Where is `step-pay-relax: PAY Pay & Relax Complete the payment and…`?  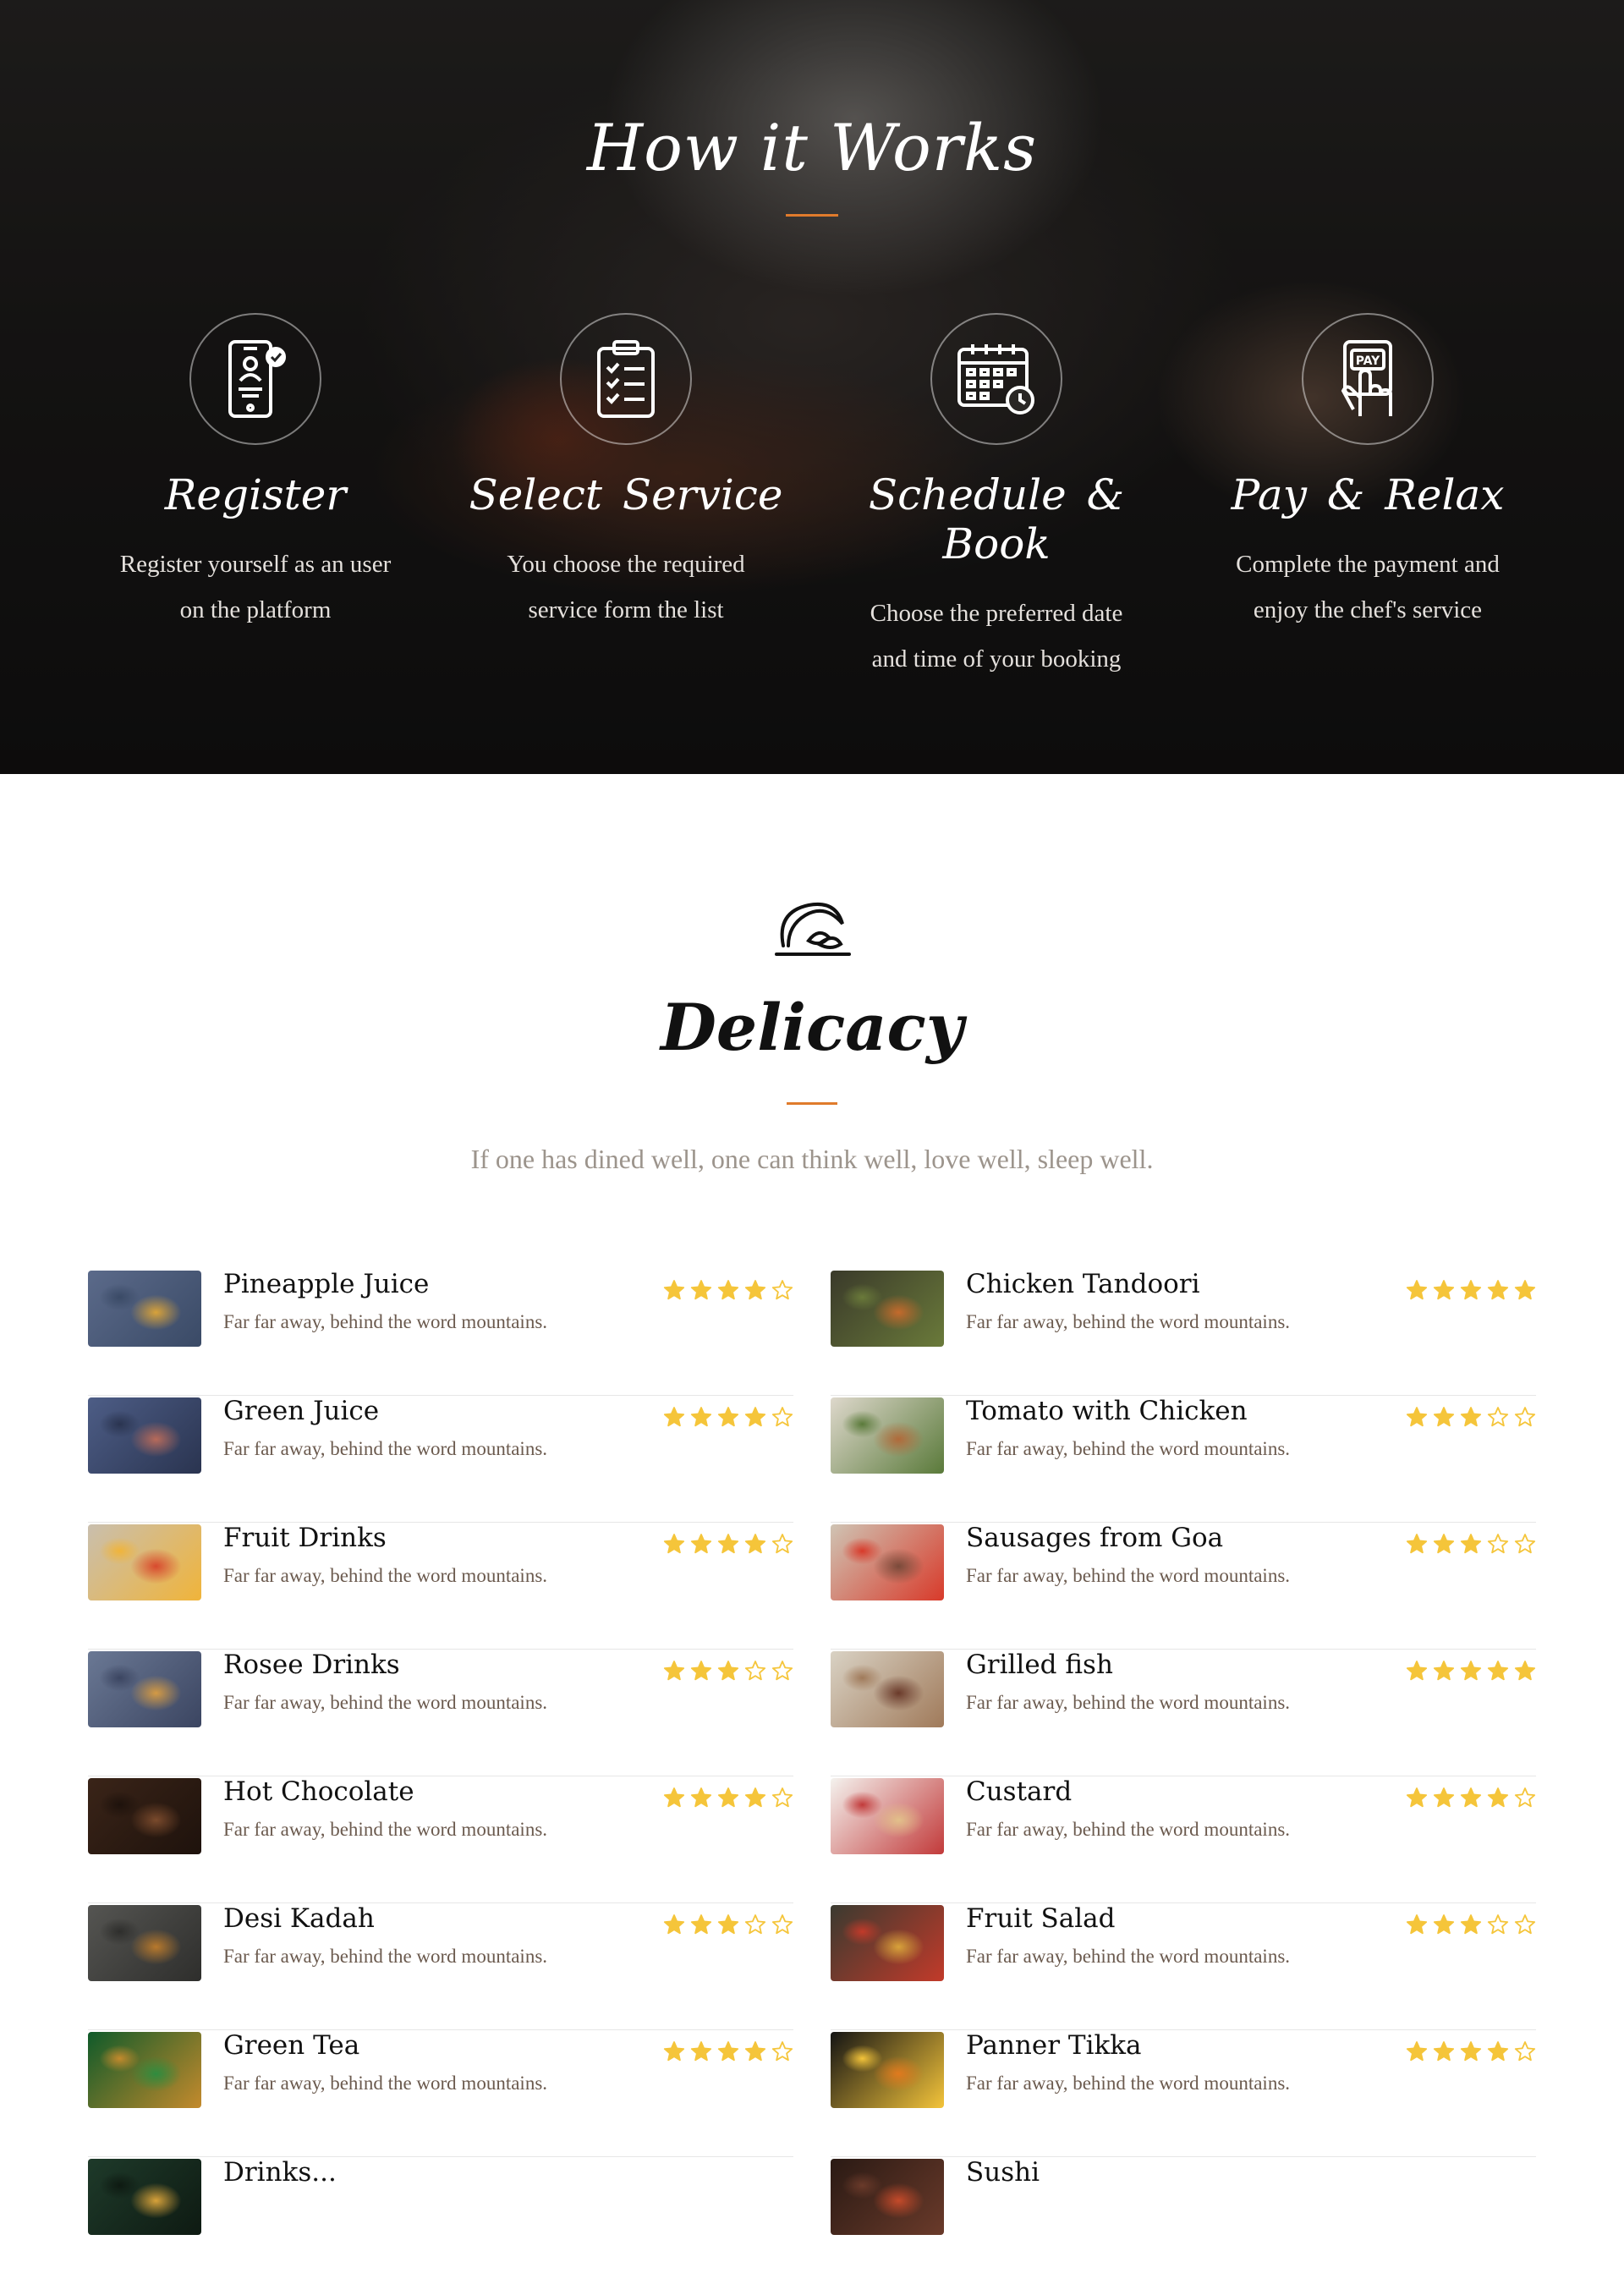
step-pay-relax: PAY Pay & Relax Complete the payment and… is located at coordinates (1368, 473).